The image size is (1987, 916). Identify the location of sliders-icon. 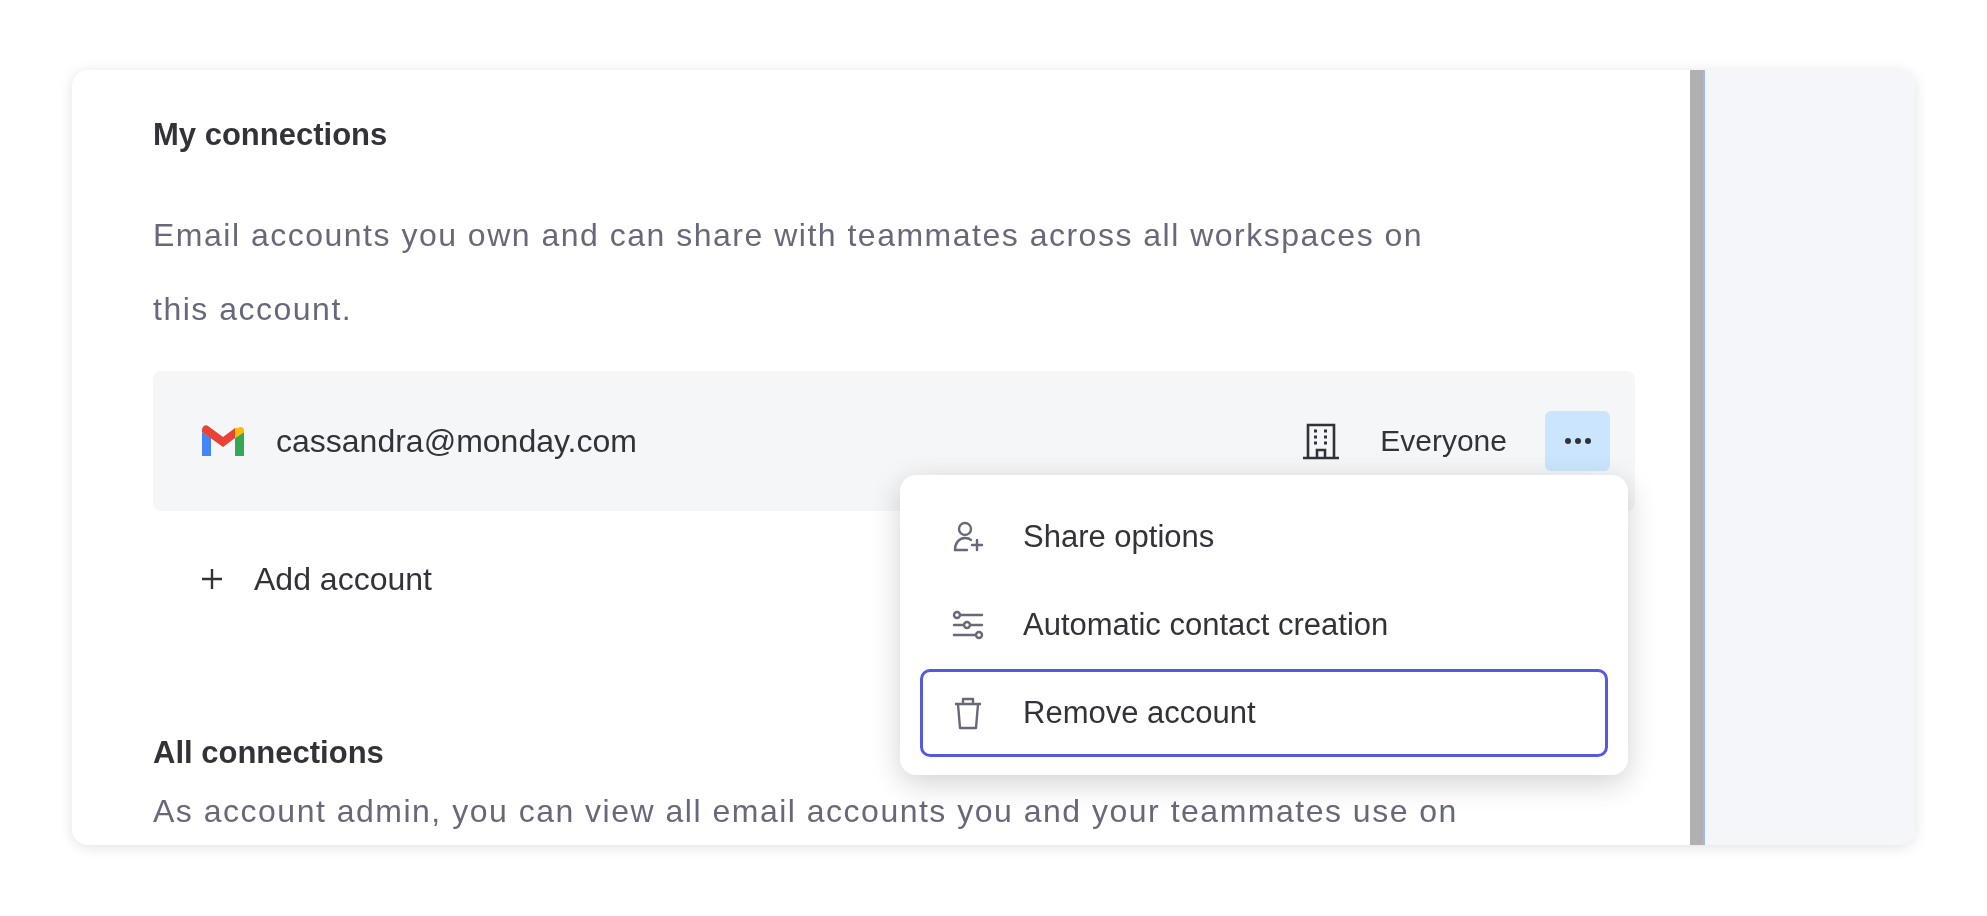
(968, 625).